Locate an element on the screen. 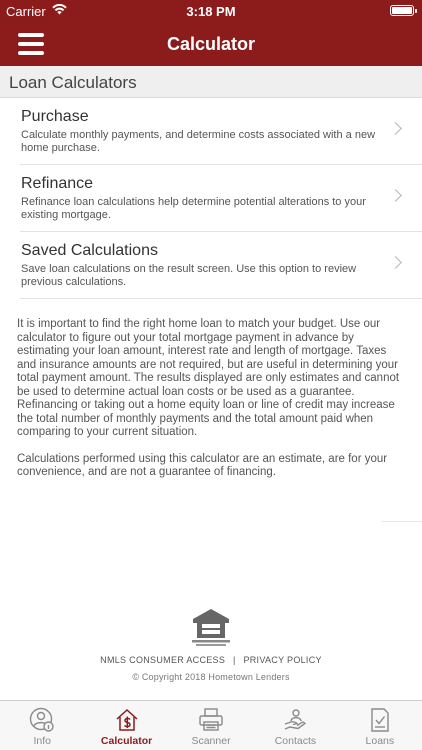 Image resolution: width=422 pixels, height=750 pixels. contacts-icon is located at coordinates (296, 719).